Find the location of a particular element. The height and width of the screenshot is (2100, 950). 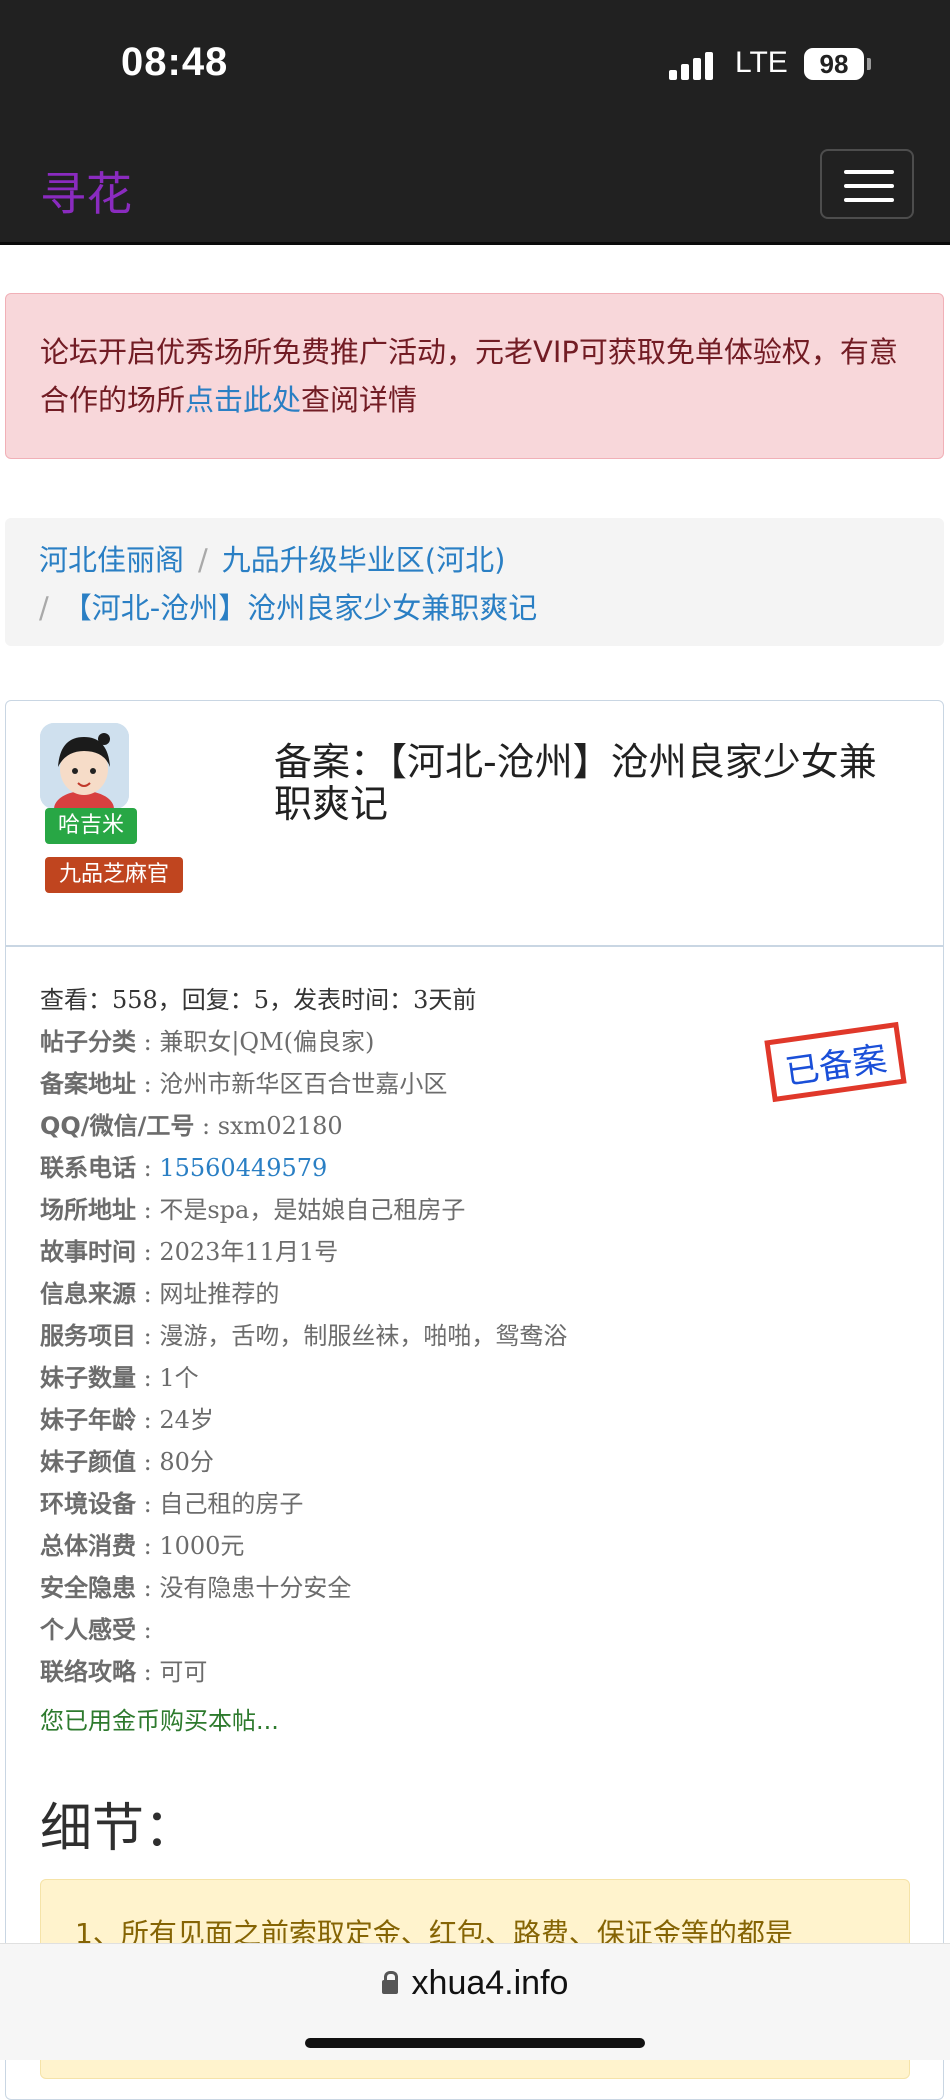

brand-logo: 寻花 is located at coordinates (86, 191).